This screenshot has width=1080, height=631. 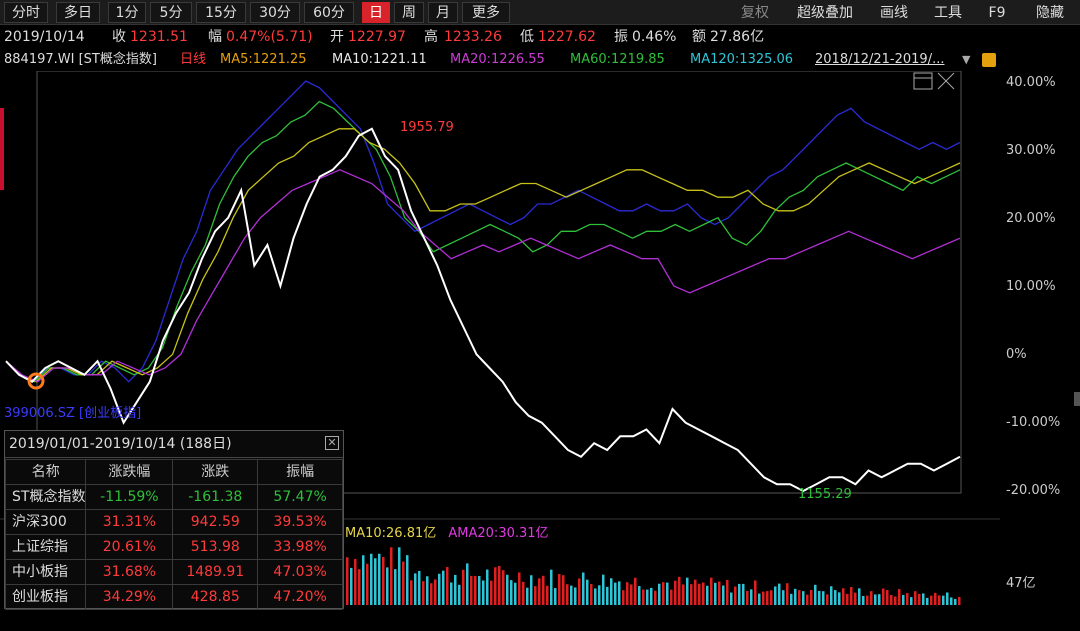 I want to click on volume-bars, so click(x=653, y=576).